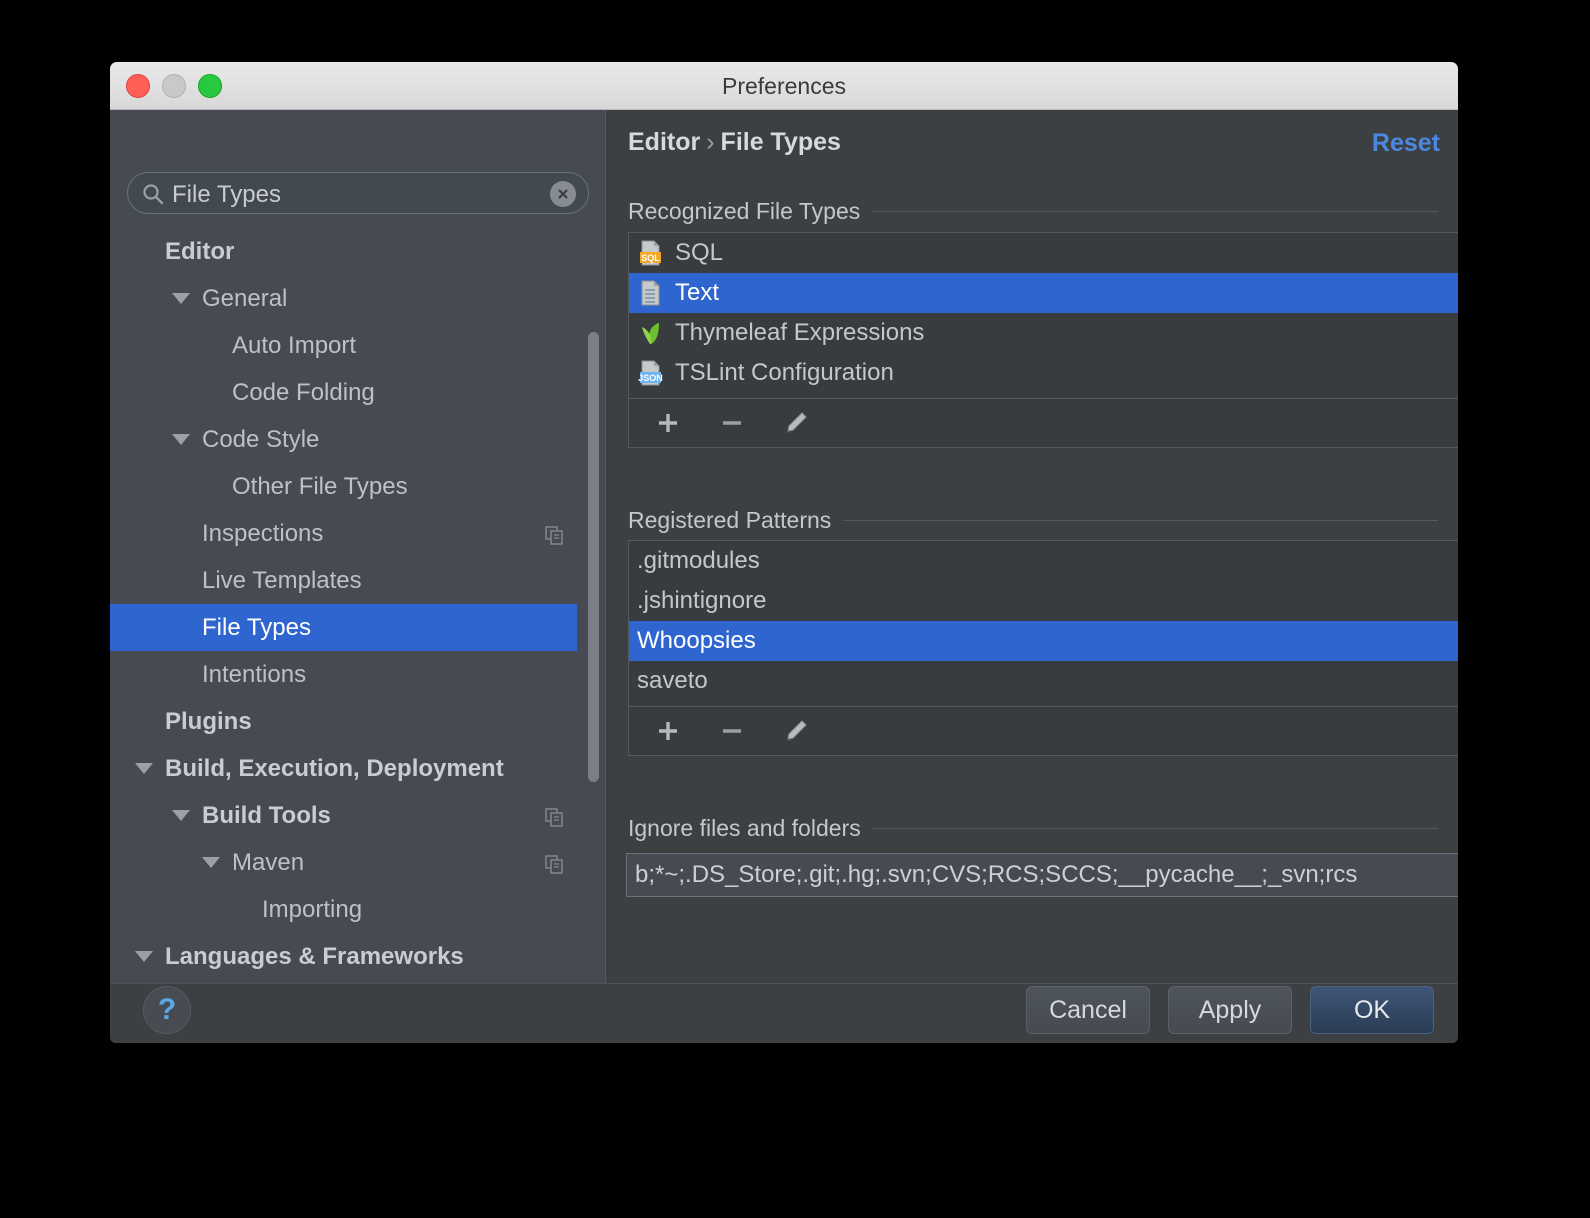 The height and width of the screenshot is (1218, 1590). Describe the element at coordinates (266, 815) in the screenshot. I see `sidebar-item-label: Build Tools` at that location.